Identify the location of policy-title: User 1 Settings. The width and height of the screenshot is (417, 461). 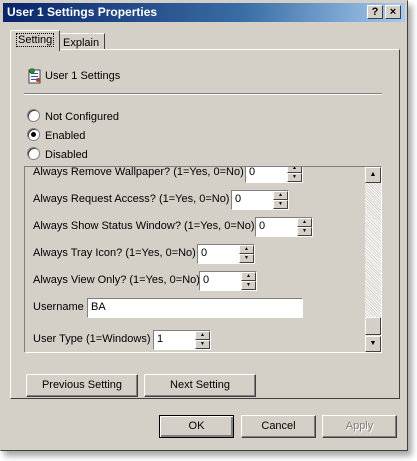
(83, 76).